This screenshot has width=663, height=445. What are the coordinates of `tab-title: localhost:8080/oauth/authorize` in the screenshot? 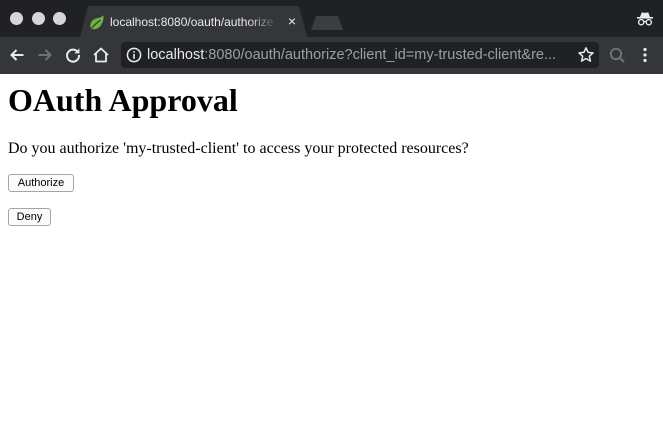 It's located at (192, 22).